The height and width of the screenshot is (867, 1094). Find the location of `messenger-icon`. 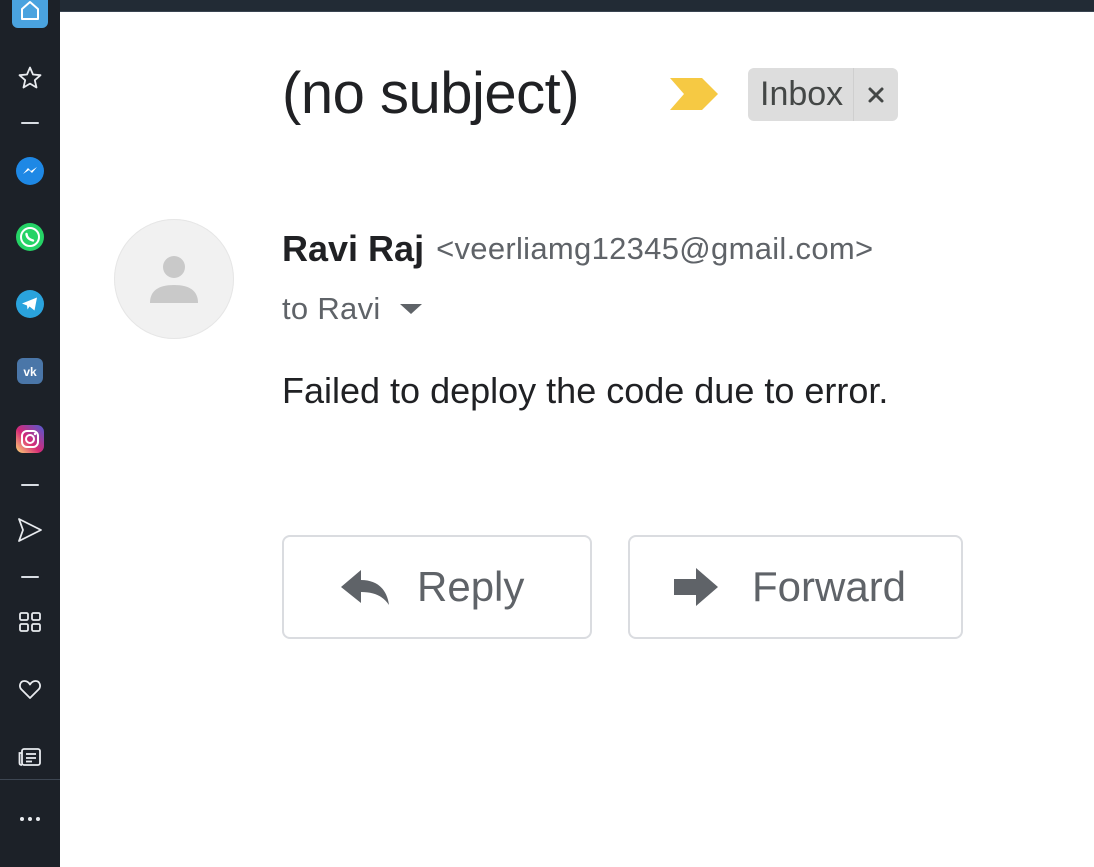

messenger-icon is located at coordinates (30, 171).